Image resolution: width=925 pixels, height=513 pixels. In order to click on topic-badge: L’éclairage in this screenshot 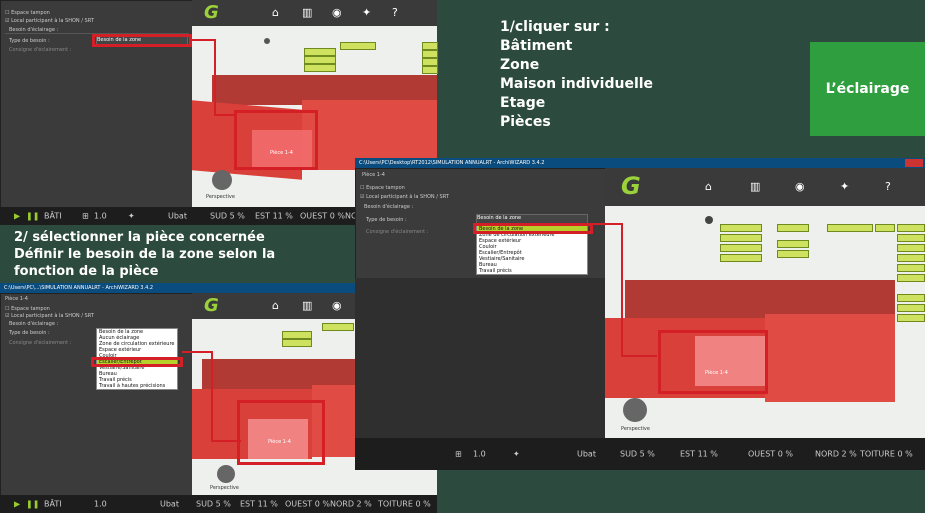, I will do `click(867, 89)`.